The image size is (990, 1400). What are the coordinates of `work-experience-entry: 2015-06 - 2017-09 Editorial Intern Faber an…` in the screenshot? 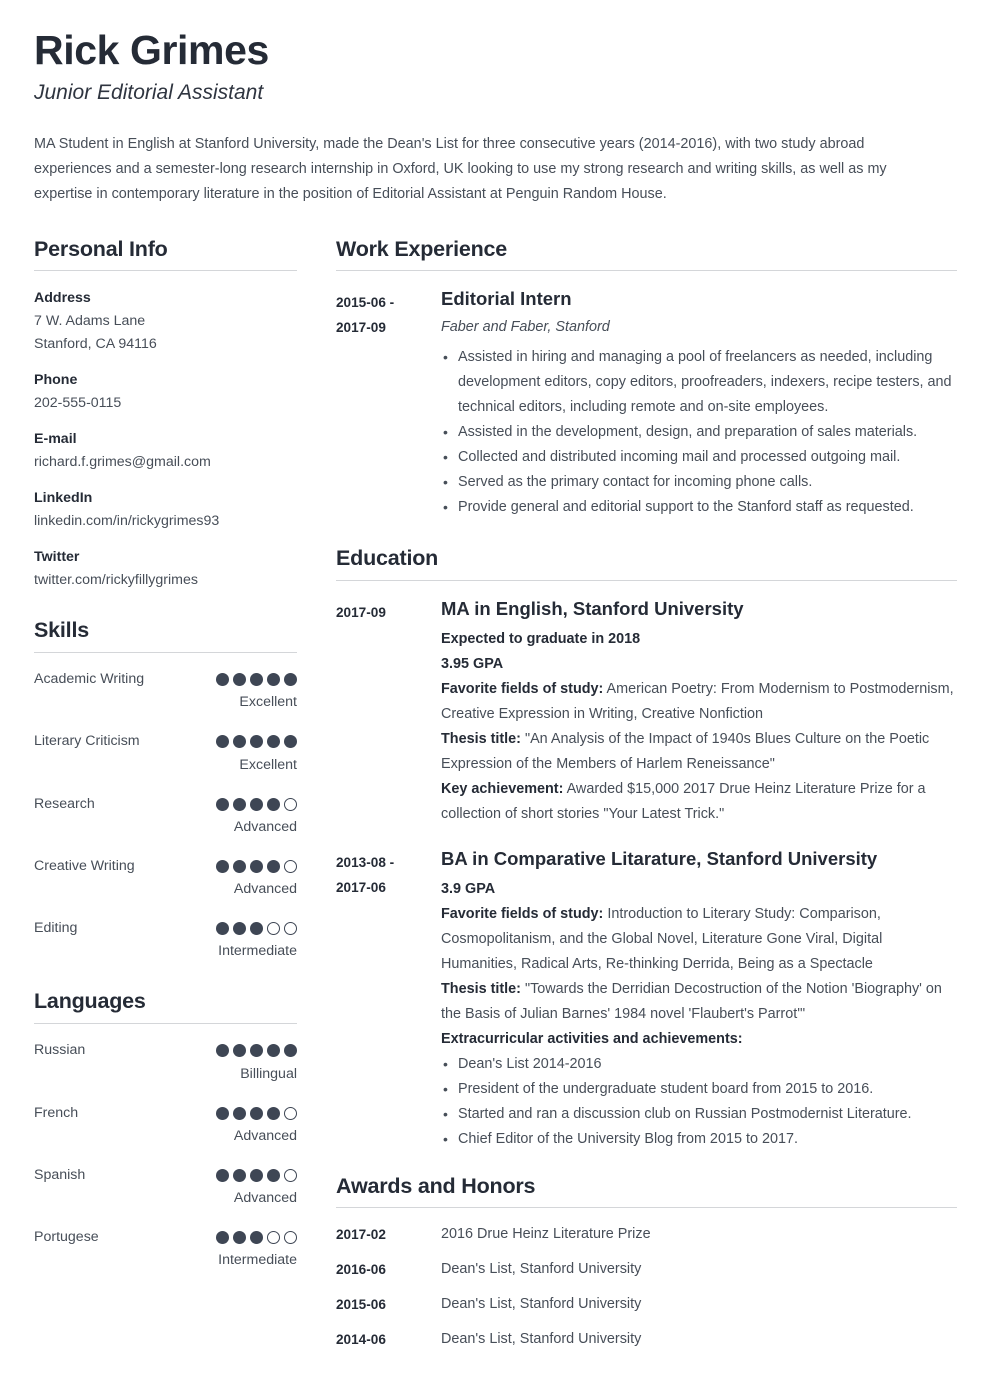 It's located at (646, 403).